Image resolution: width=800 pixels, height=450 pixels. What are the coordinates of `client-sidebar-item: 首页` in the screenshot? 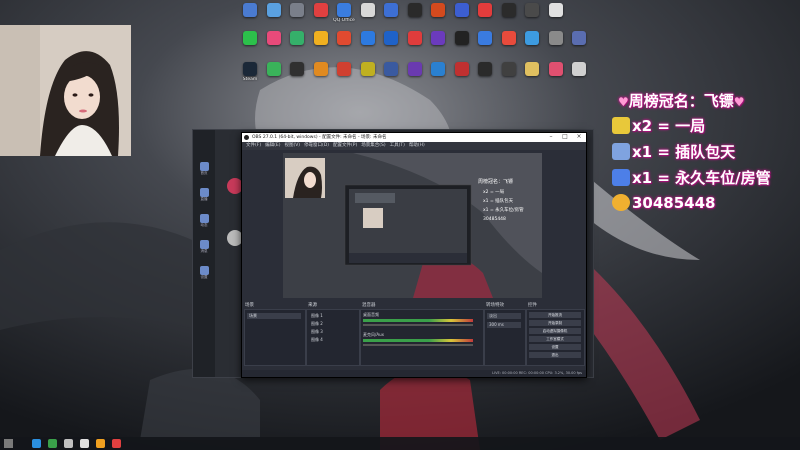 It's located at (204, 169).